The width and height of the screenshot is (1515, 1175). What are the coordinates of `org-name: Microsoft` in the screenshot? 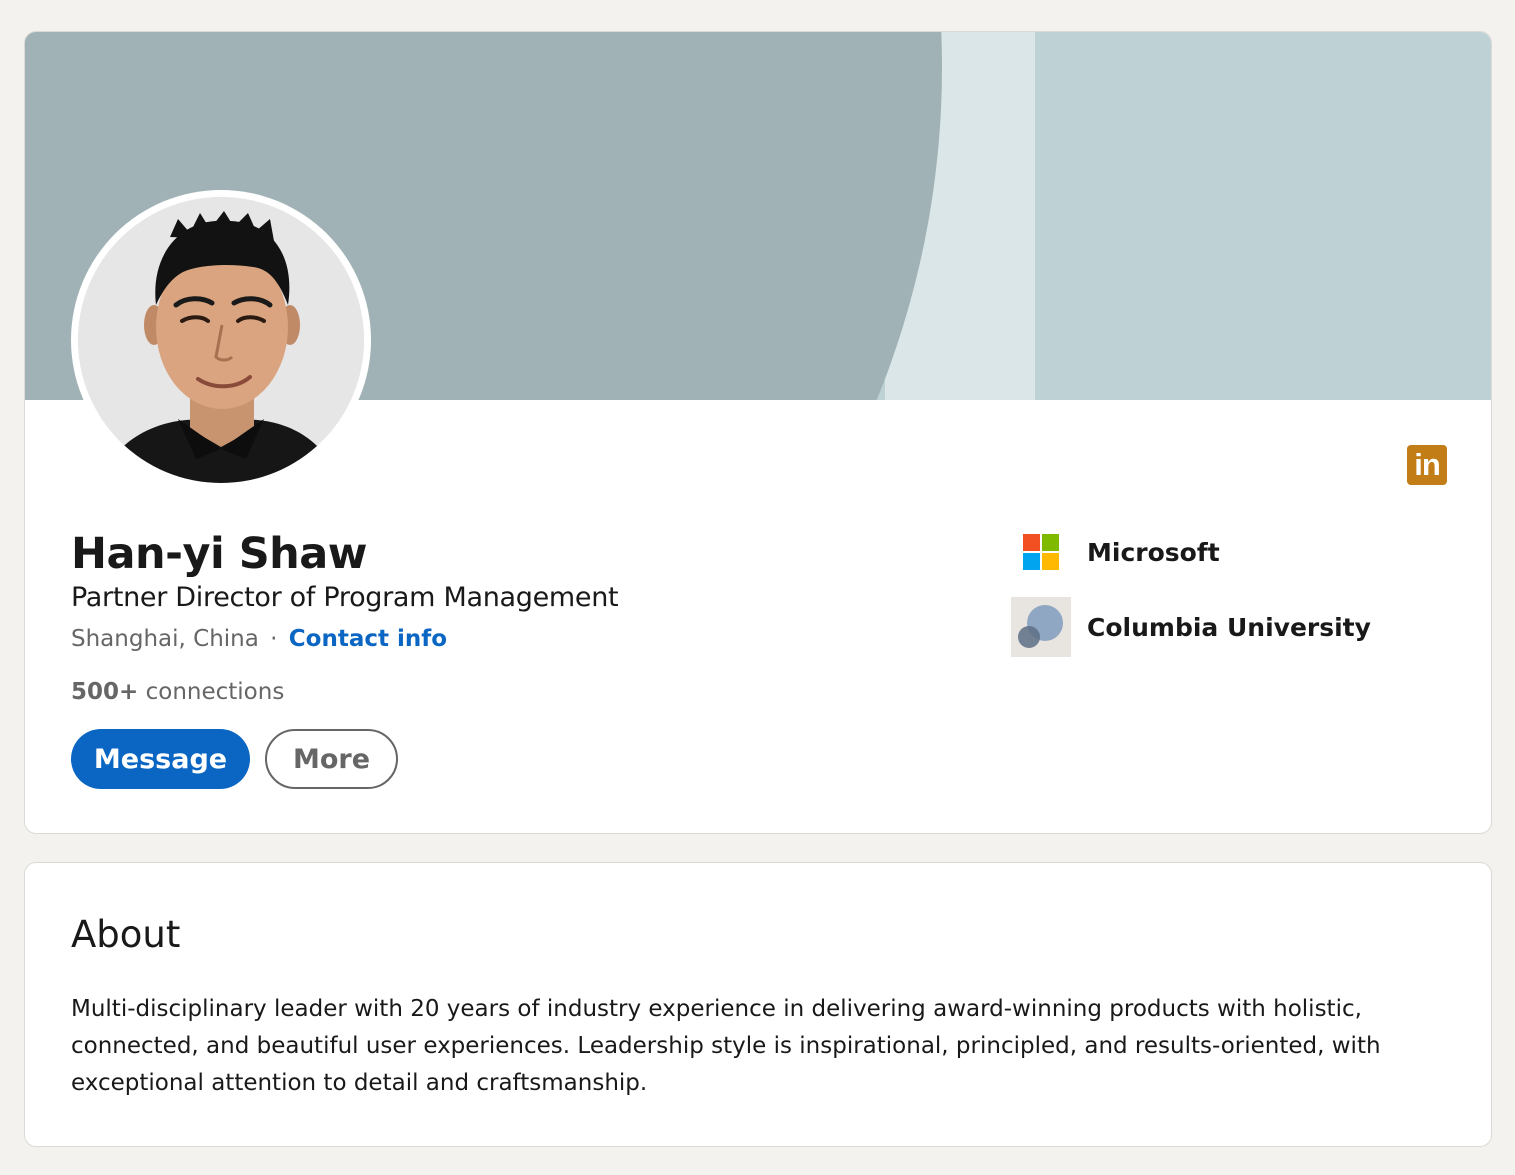 It's located at (1153, 552).